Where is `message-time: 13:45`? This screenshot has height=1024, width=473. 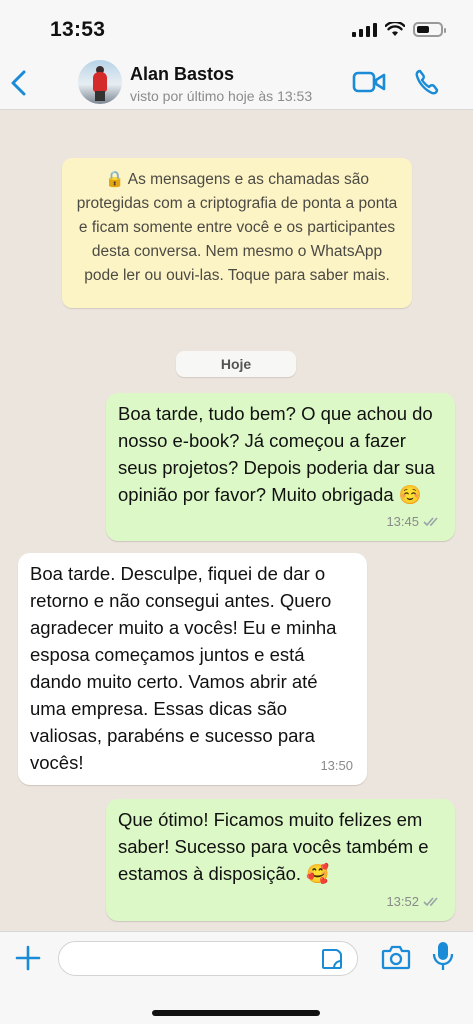
message-time: 13:45 is located at coordinates (402, 521).